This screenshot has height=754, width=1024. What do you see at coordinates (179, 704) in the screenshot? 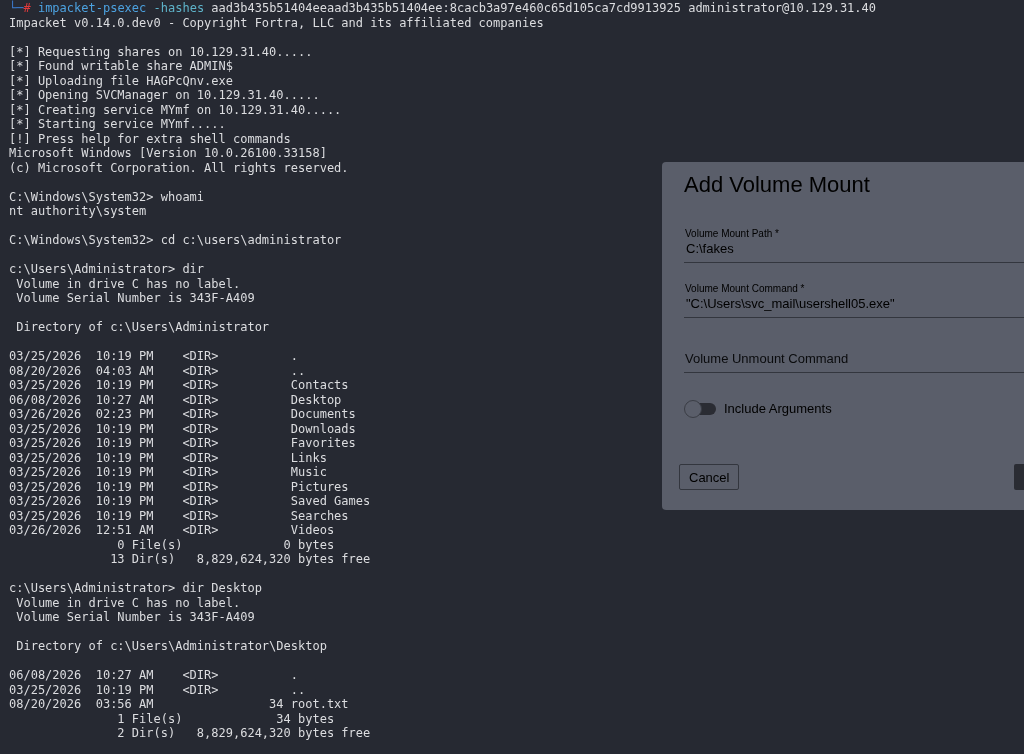
I see `terminal-line: 08/20/2026 03:56 AM 34 root.txt` at bounding box center [179, 704].